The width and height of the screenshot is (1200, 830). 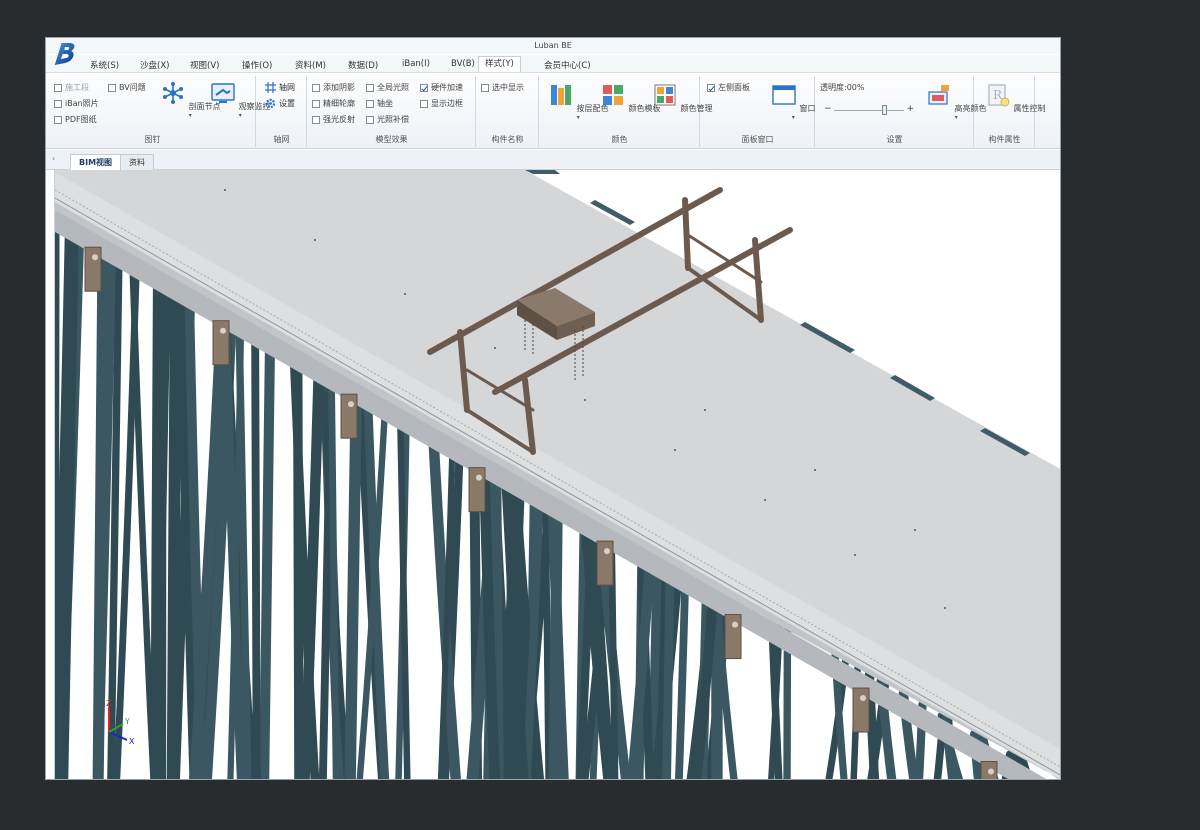 I want to click on axis-settings-button: 设置, so click(x=280, y=103).